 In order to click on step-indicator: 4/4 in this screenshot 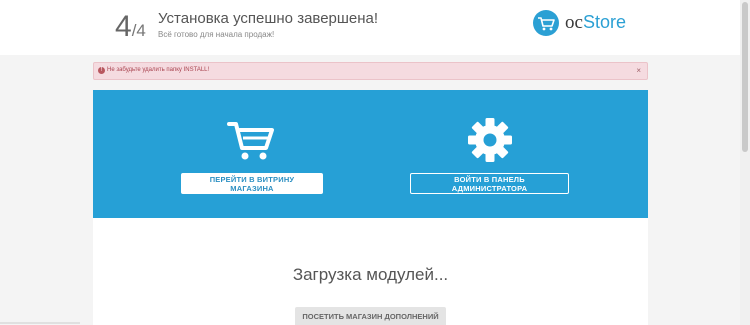, I will do `click(130, 27)`.